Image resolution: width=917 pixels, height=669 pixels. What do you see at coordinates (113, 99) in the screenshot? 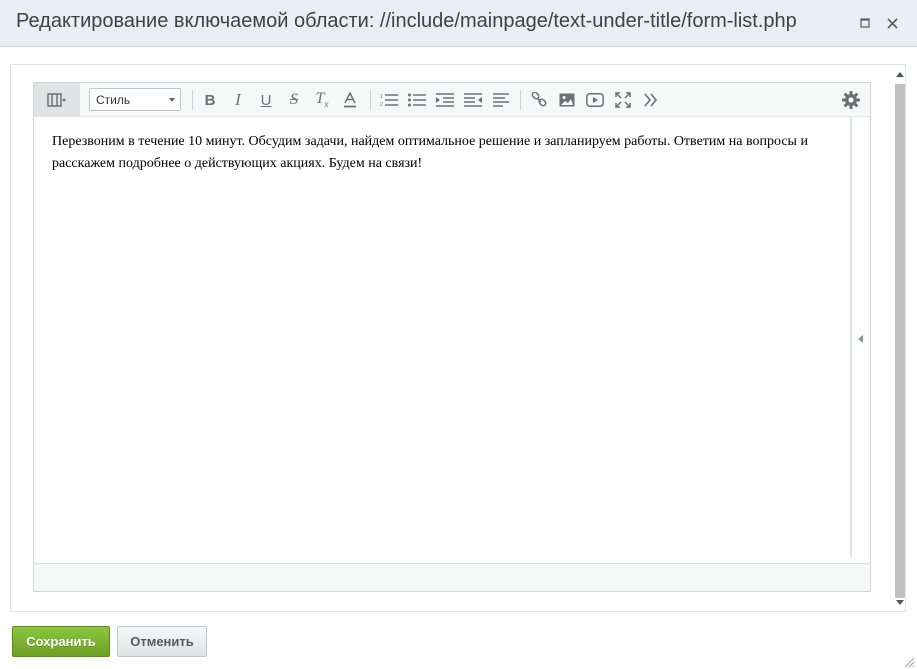
I see `style-select-value: Стиль` at bounding box center [113, 99].